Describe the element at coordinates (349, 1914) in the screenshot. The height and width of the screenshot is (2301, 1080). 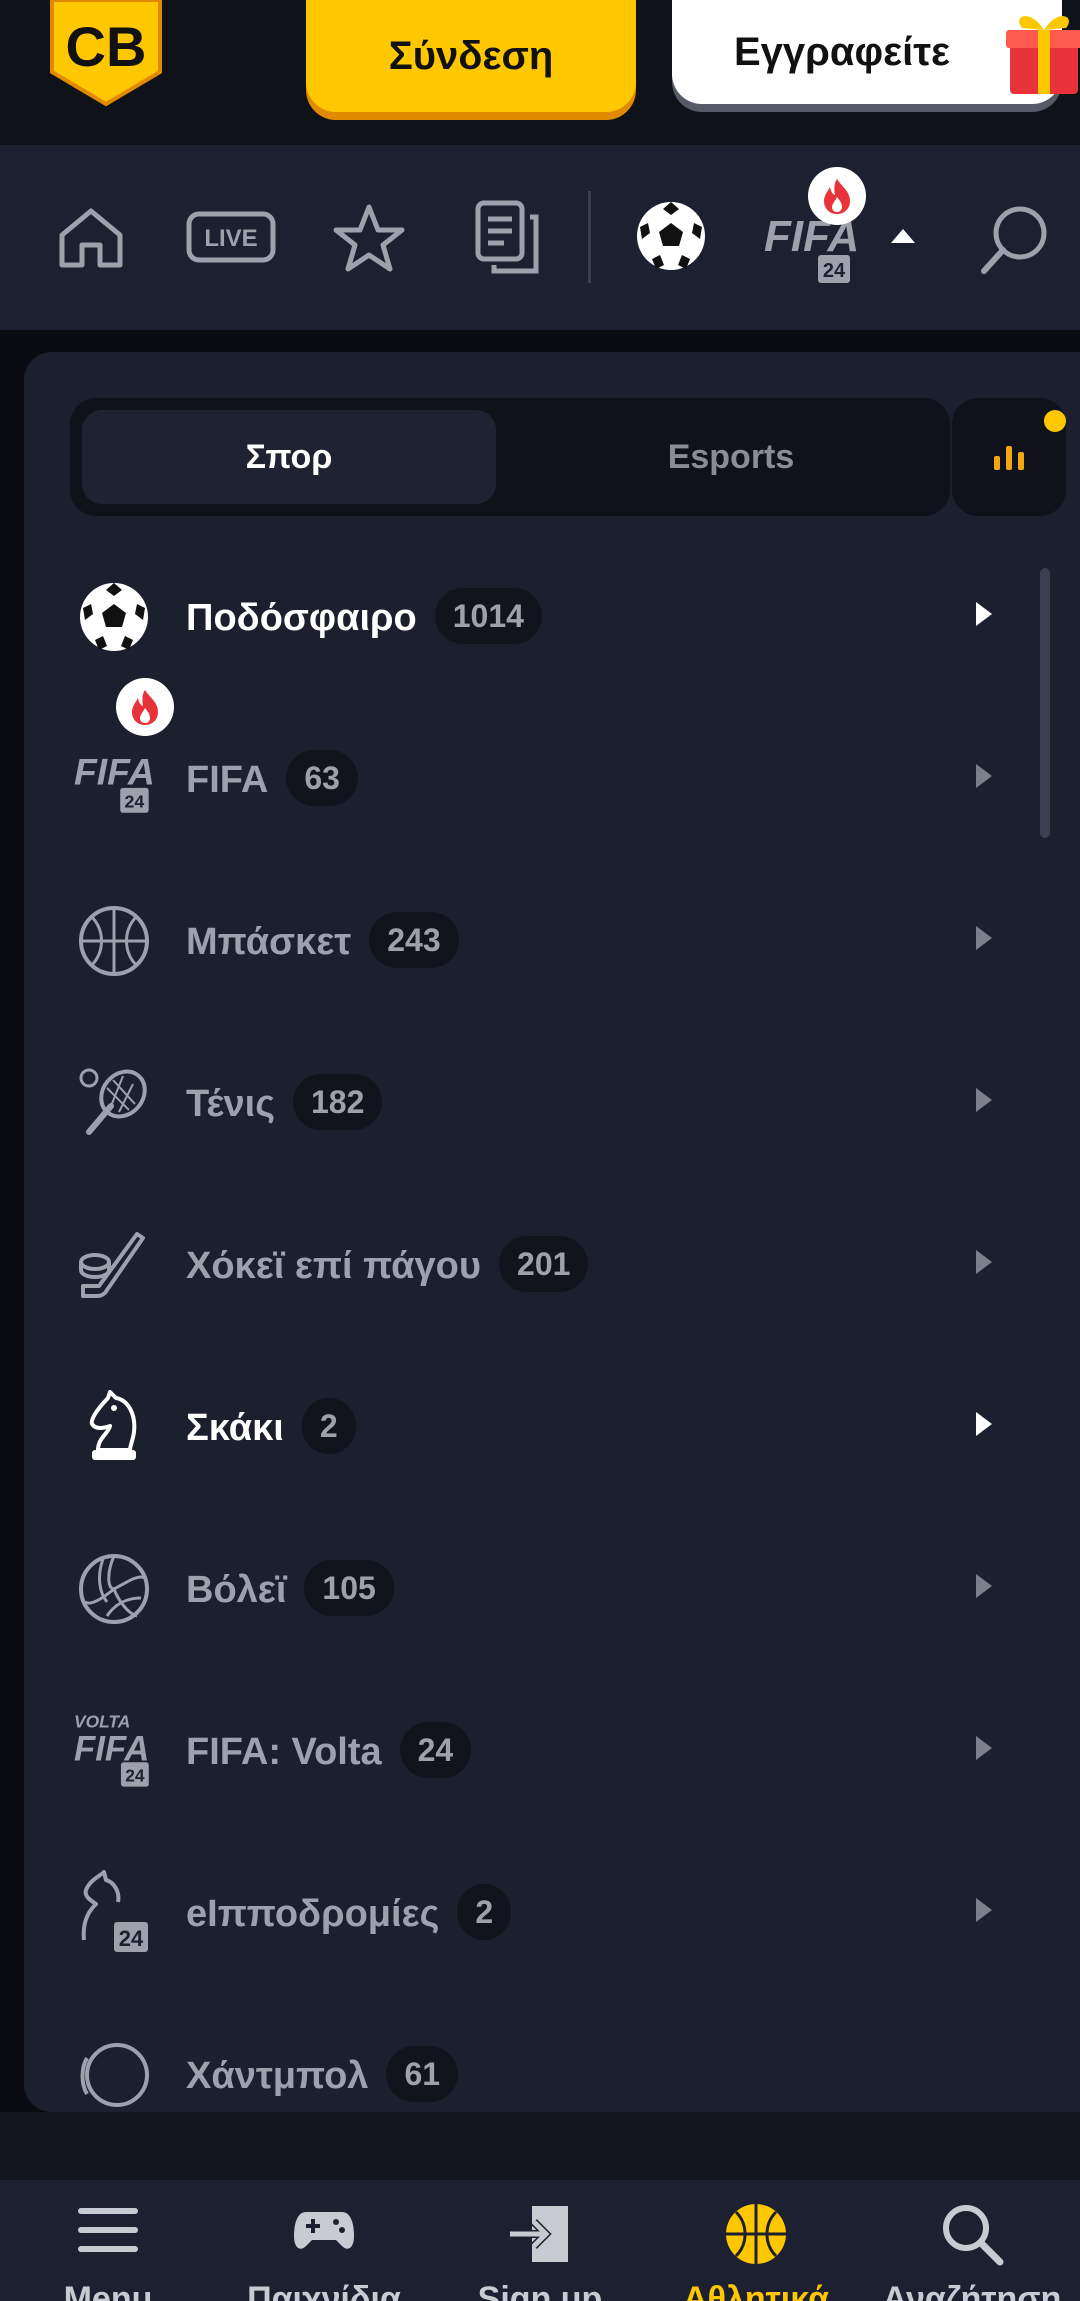
I see `sport-name: eΙπποδρομίες 2` at that location.